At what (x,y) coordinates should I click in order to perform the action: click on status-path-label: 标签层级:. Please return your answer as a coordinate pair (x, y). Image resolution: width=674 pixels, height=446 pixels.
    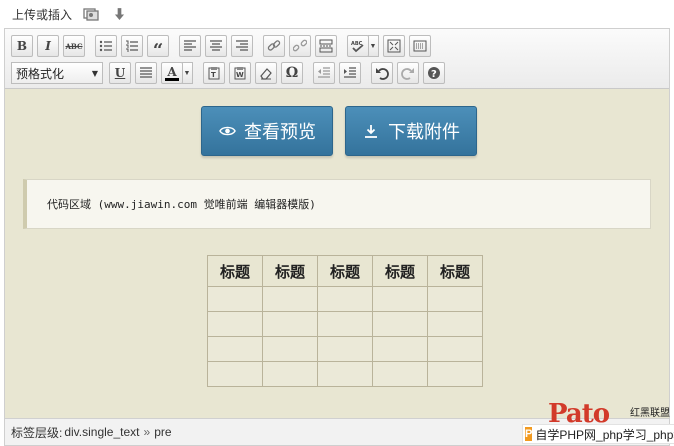
    Looking at the image, I should click on (37, 432).